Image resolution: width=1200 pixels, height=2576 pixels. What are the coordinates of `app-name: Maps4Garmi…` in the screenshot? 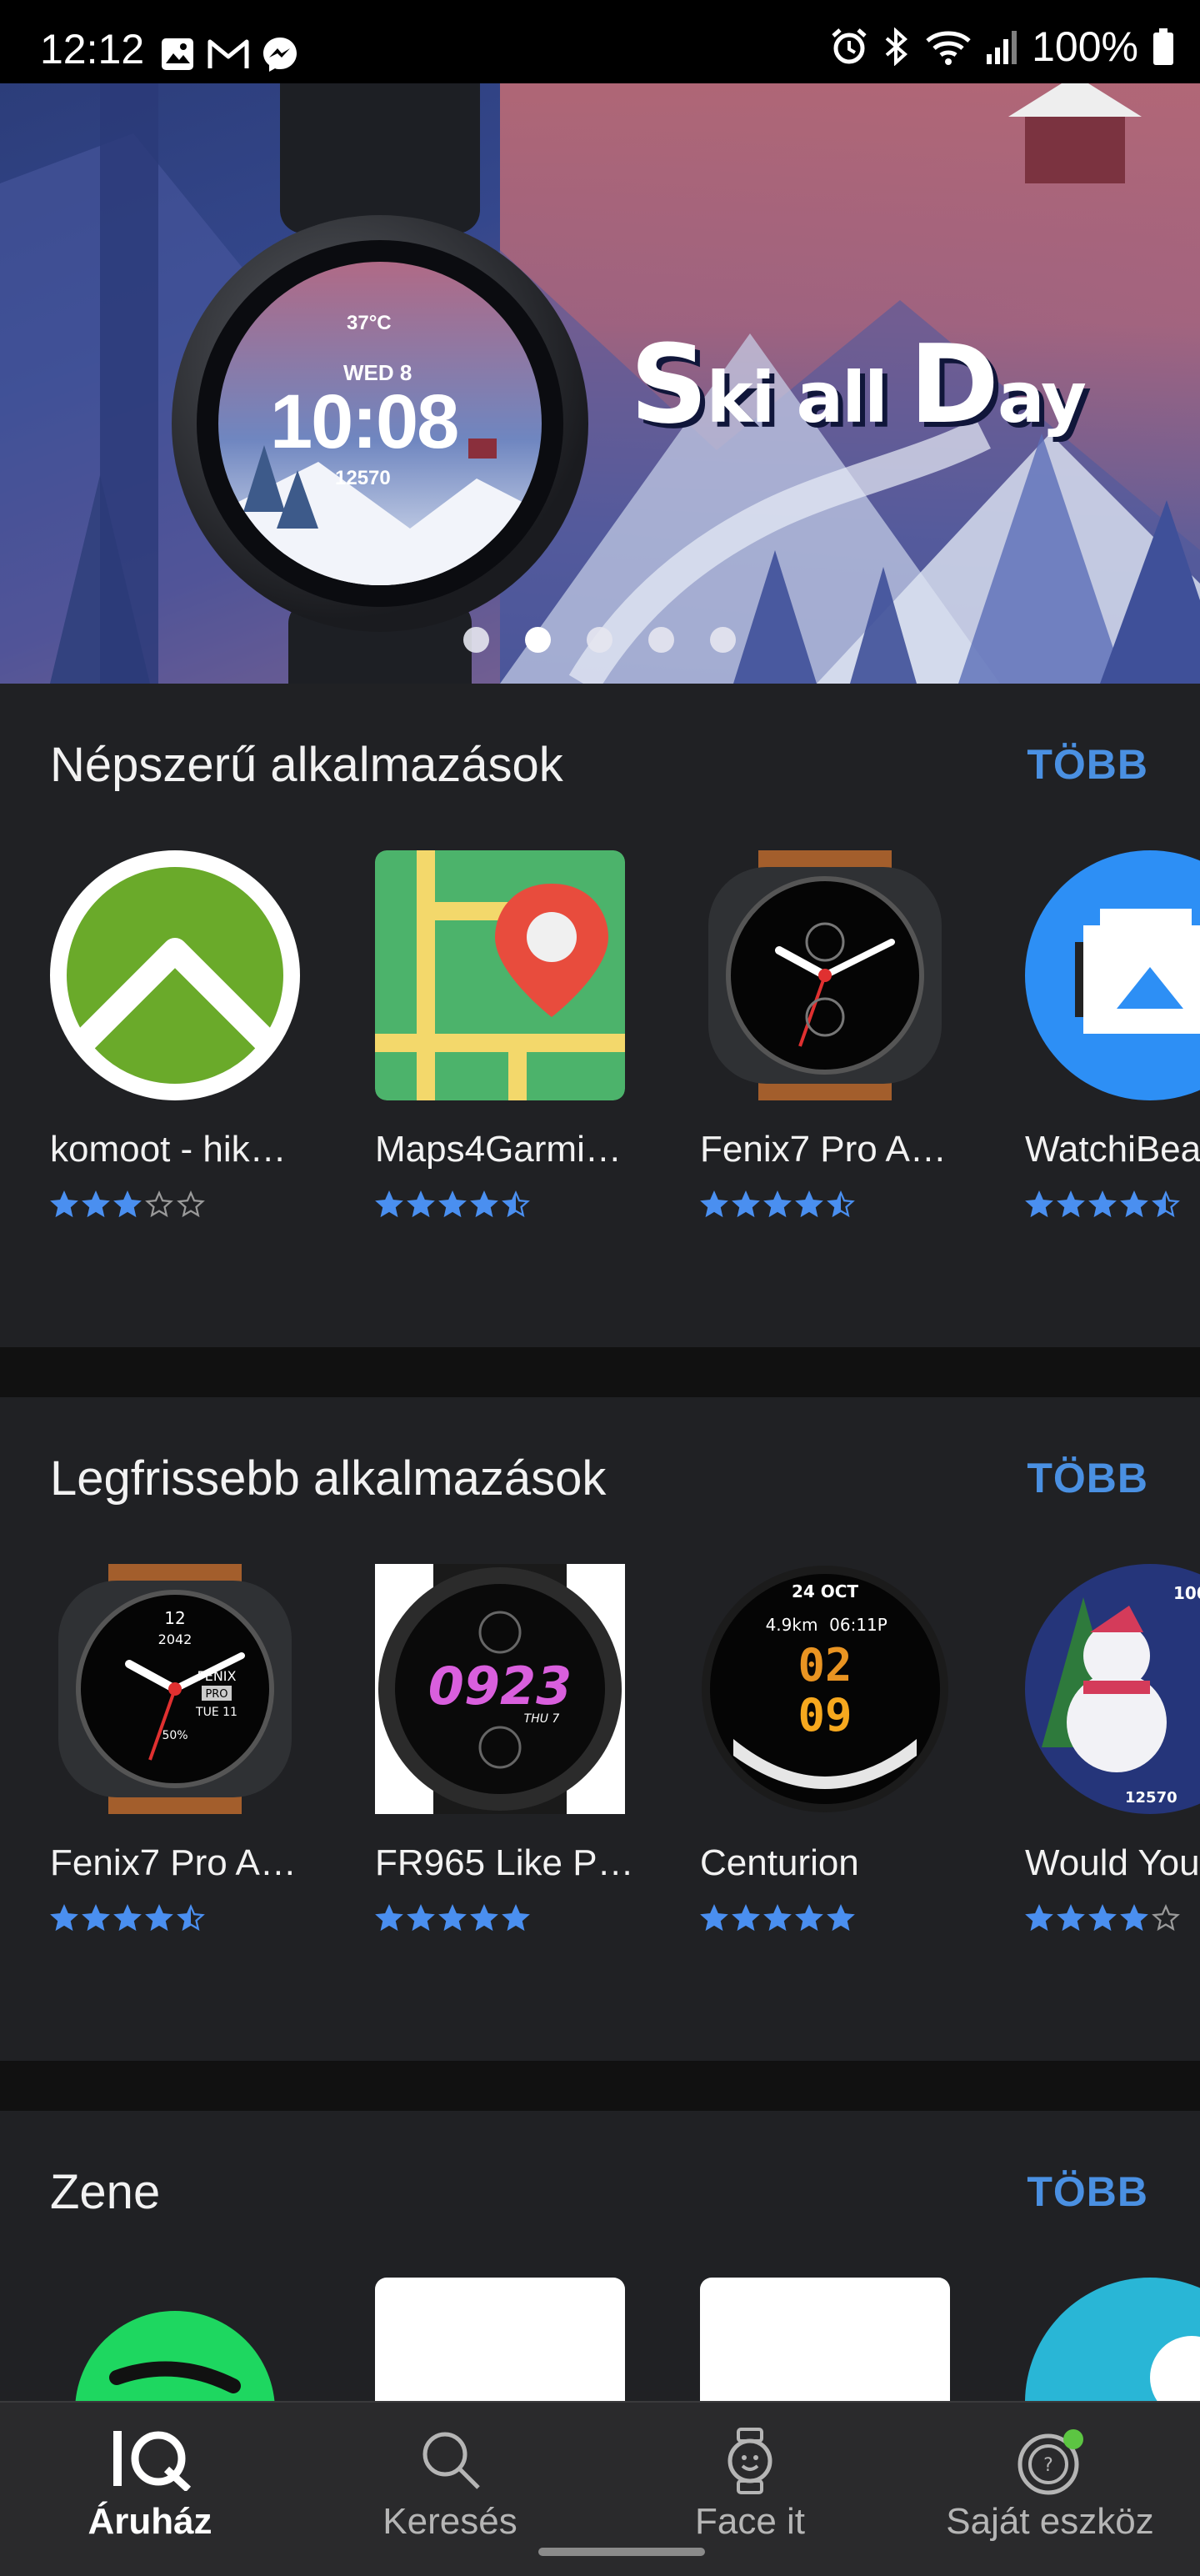 It's located at (498, 1149).